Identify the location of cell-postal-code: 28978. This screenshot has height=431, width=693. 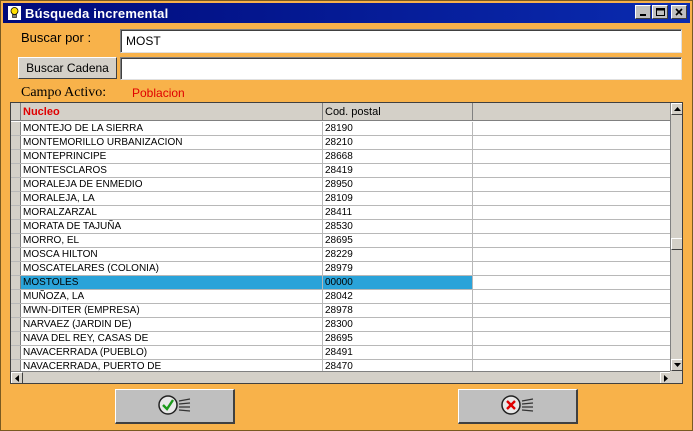
(398, 310).